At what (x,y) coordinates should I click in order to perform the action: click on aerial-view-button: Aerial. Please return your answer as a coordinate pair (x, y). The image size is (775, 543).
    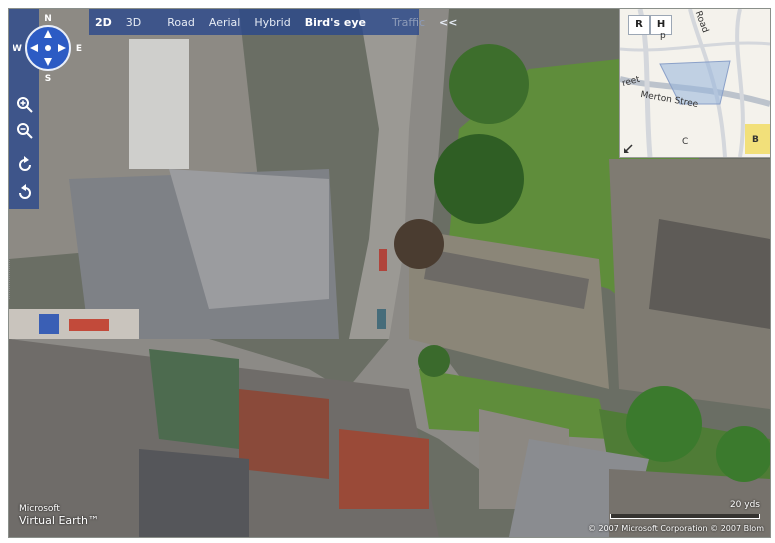
    Looking at the image, I should click on (224, 22).